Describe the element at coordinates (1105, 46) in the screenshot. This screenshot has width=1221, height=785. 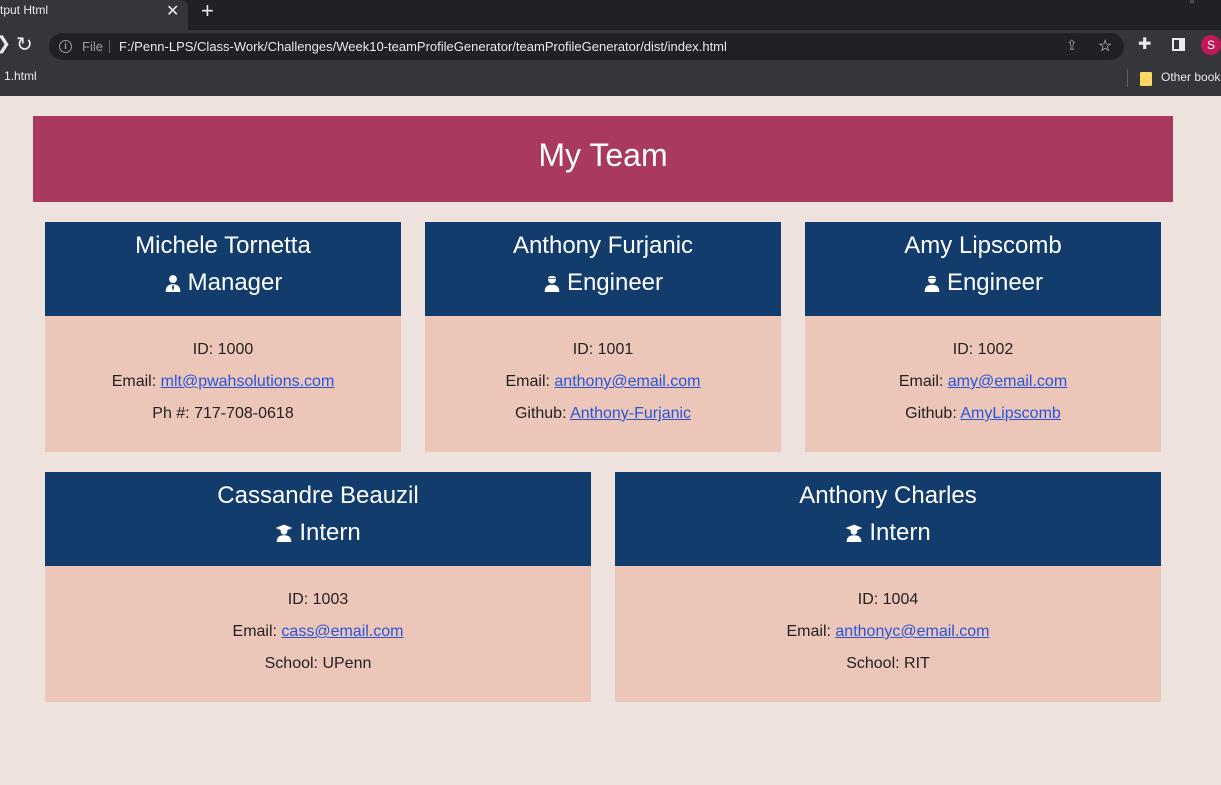
I see `bookmark-star-icon: ☆` at that location.